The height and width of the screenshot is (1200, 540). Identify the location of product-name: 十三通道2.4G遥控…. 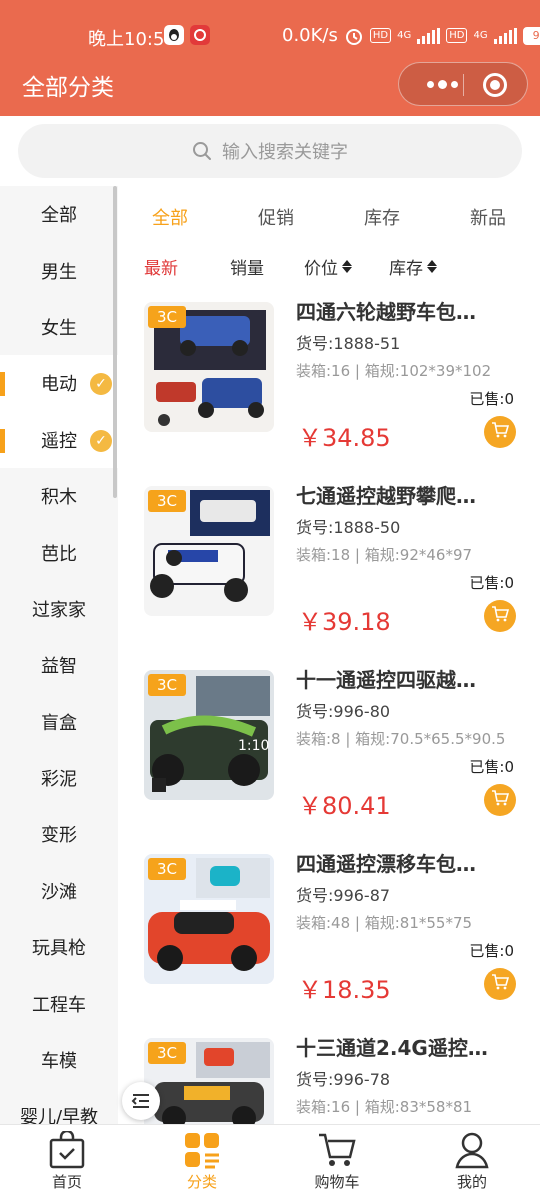
(411, 1046).